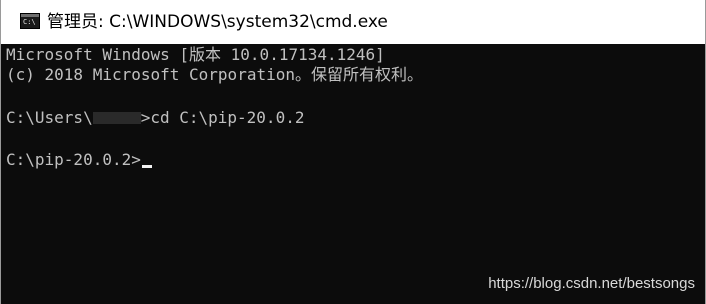 The image size is (706, 304). I want to click on console-line-cd-command: C:\Users\ >cd C:\pip-20.0.2, so click(155, 118).